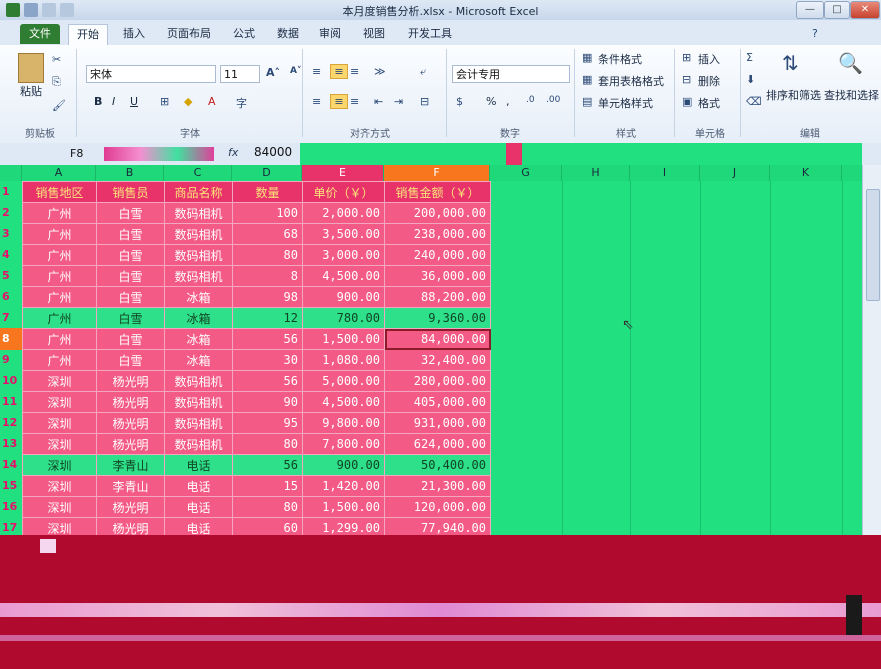 This screenshot has width=881, height=669. Describe the element at coordinates (437, 423) in the screenshot. I see `table-cell: 931,000.00` at that location.